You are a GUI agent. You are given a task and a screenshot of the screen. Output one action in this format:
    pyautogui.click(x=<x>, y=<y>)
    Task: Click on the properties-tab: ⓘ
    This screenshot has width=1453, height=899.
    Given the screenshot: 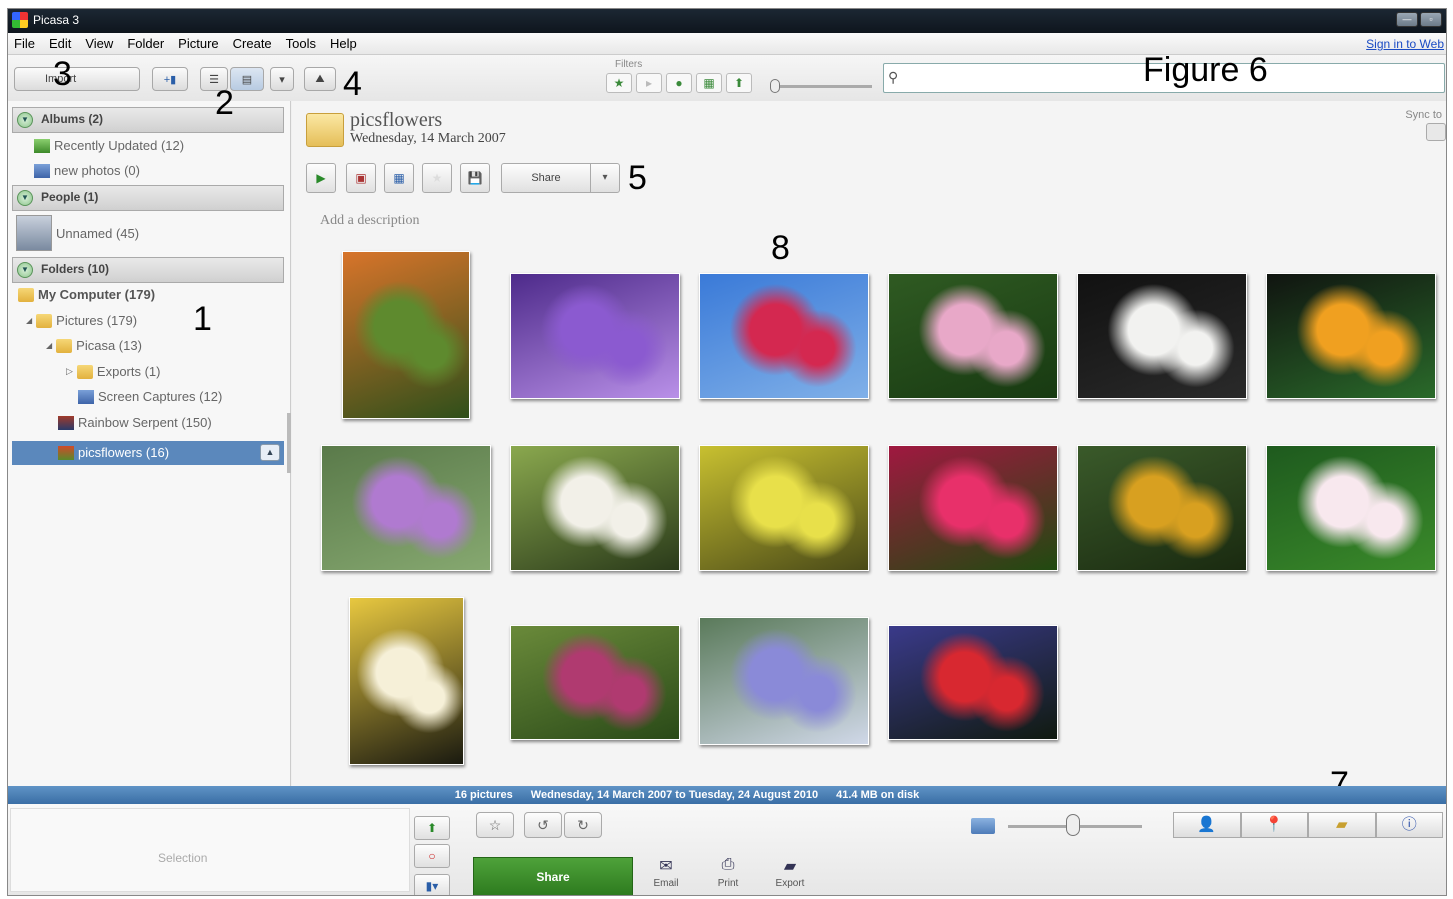 What is the action you would take?
    pyautogui.click(x=1409, y=825)
    